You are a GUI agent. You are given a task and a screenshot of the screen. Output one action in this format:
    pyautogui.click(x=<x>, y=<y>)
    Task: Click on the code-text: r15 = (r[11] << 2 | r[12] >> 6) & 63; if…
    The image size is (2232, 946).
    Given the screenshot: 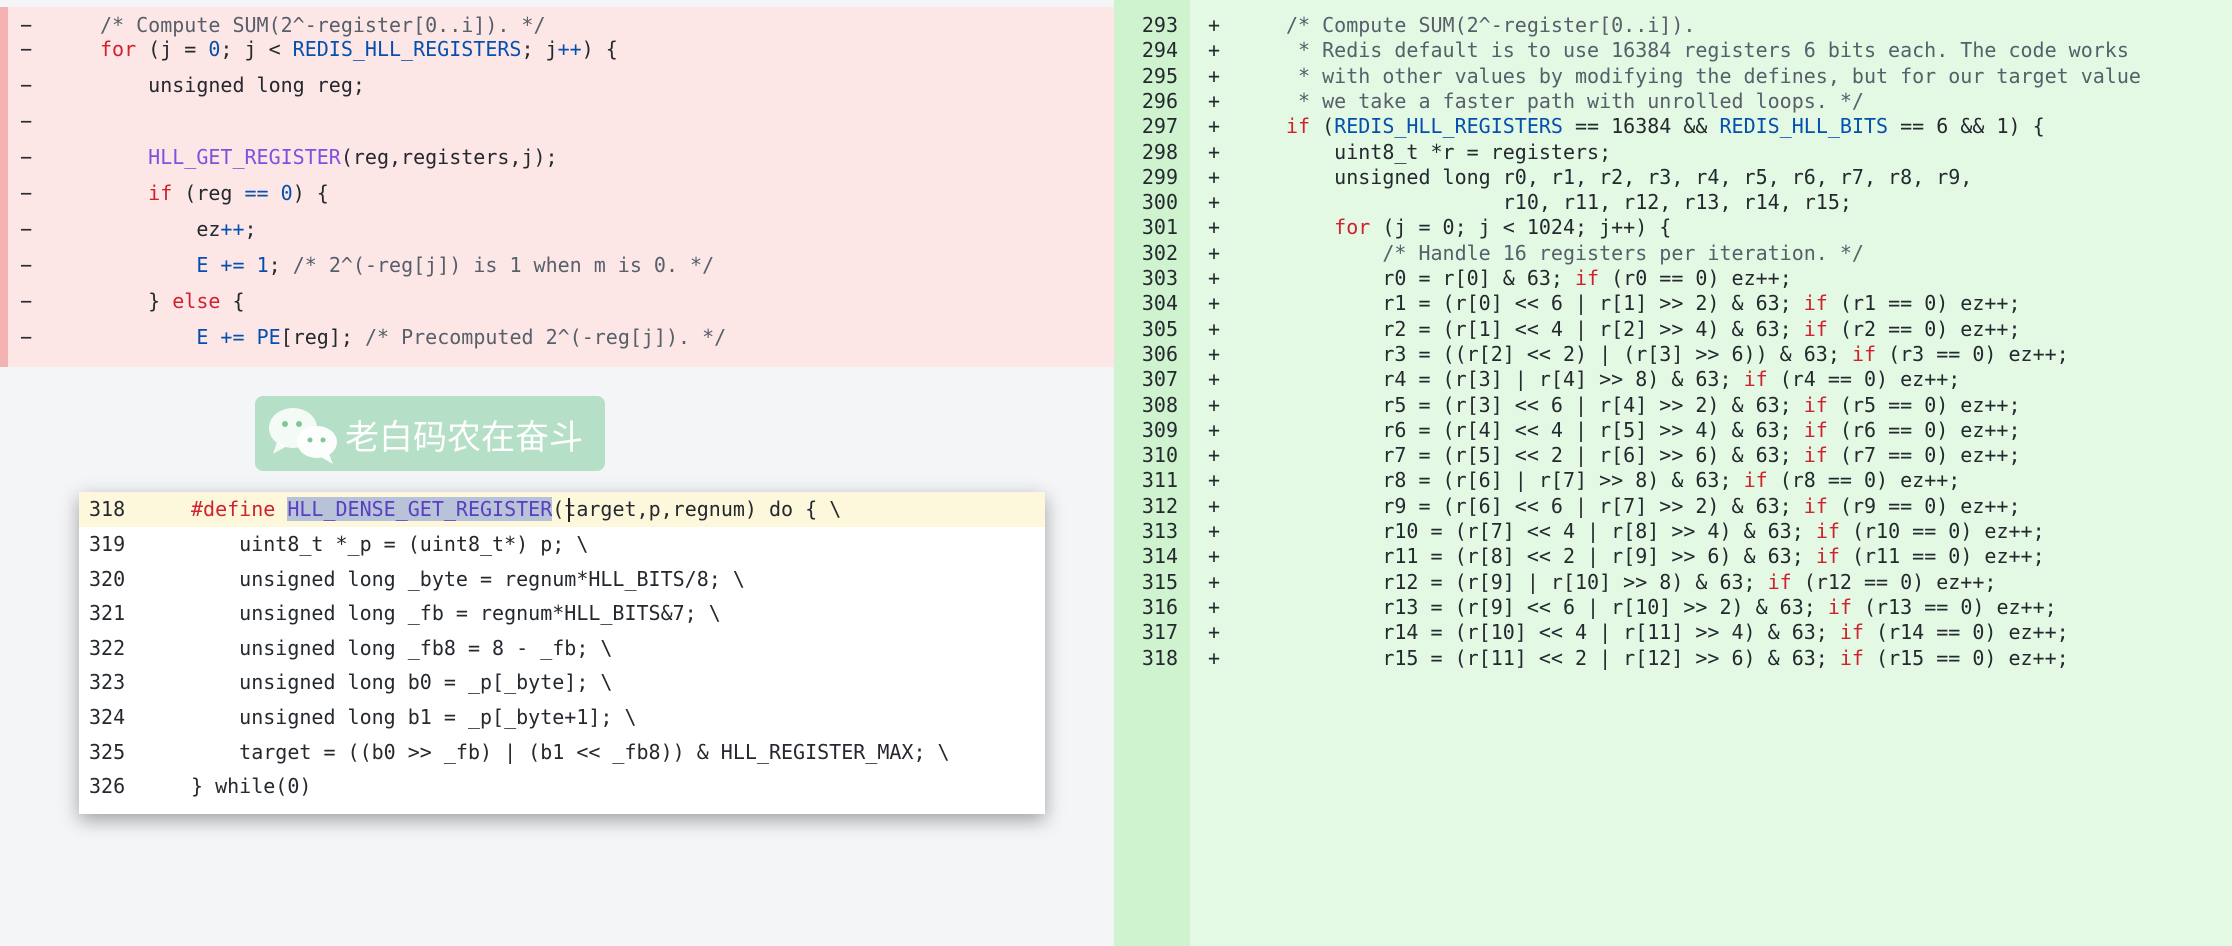 What is the action you would take?
    pyautogui.click(x=1677, y=657)
    